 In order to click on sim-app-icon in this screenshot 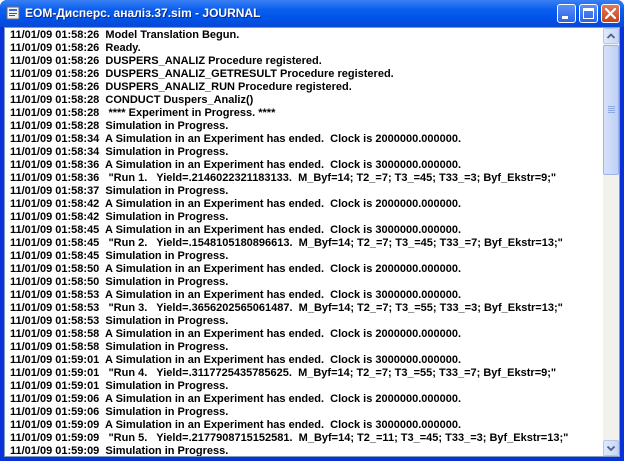, I will do `click(13, 13)`.